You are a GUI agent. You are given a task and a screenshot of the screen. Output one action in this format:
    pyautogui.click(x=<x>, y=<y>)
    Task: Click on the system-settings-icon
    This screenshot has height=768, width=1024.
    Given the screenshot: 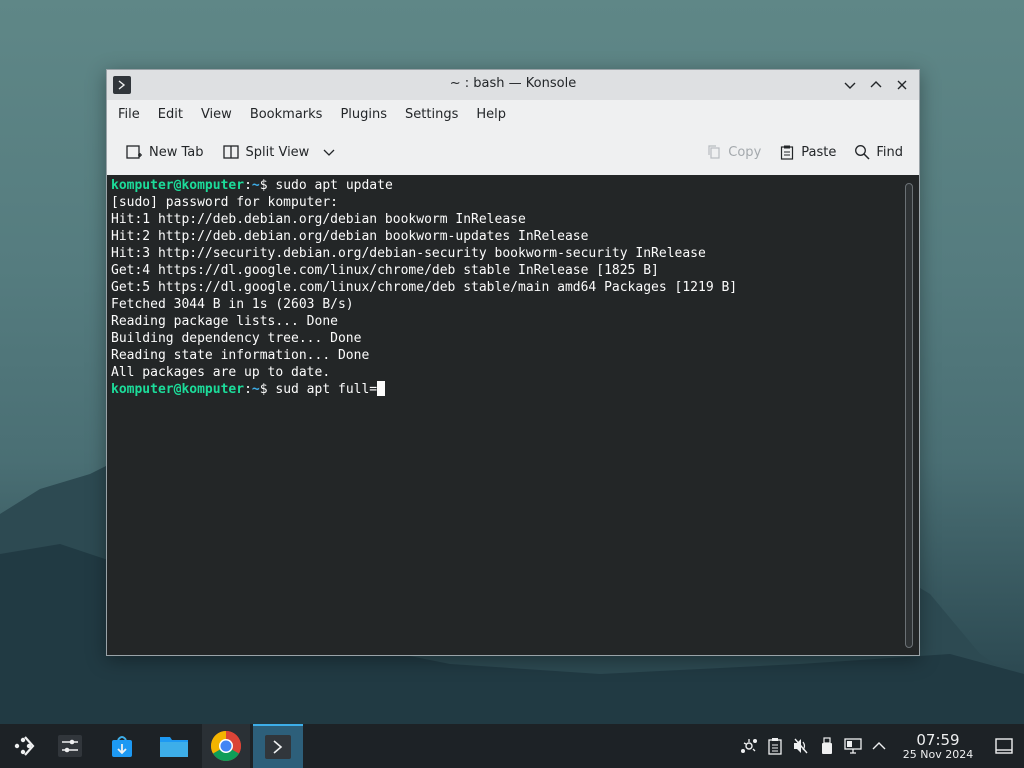 What is the action you would take?
    pyautogui.click(x=70, y=746)
    